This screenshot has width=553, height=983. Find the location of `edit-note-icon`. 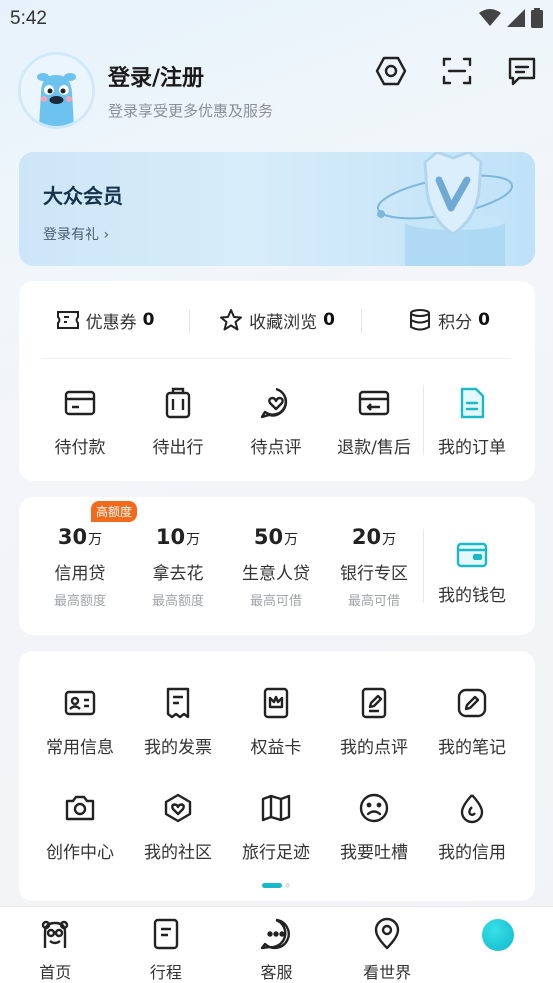

edit-note-icon is located at coordinates (374, 703).